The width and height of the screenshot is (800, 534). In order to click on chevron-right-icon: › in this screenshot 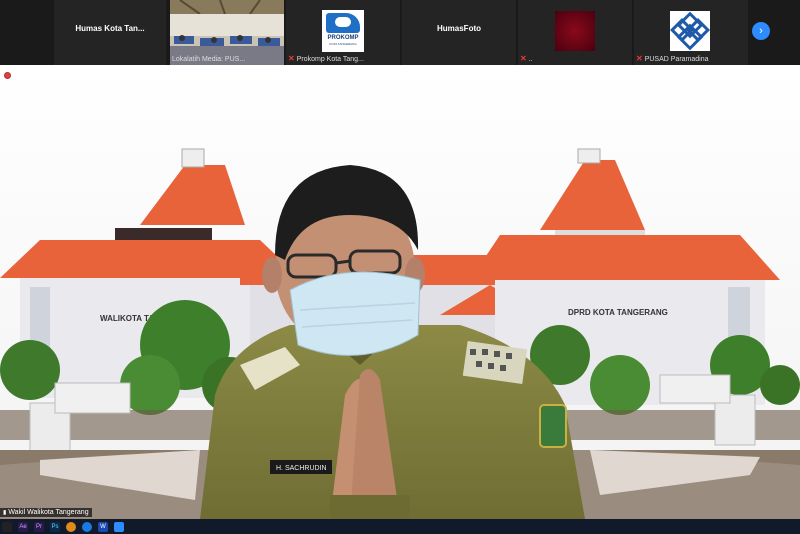, I will do `click(761, 31)`.